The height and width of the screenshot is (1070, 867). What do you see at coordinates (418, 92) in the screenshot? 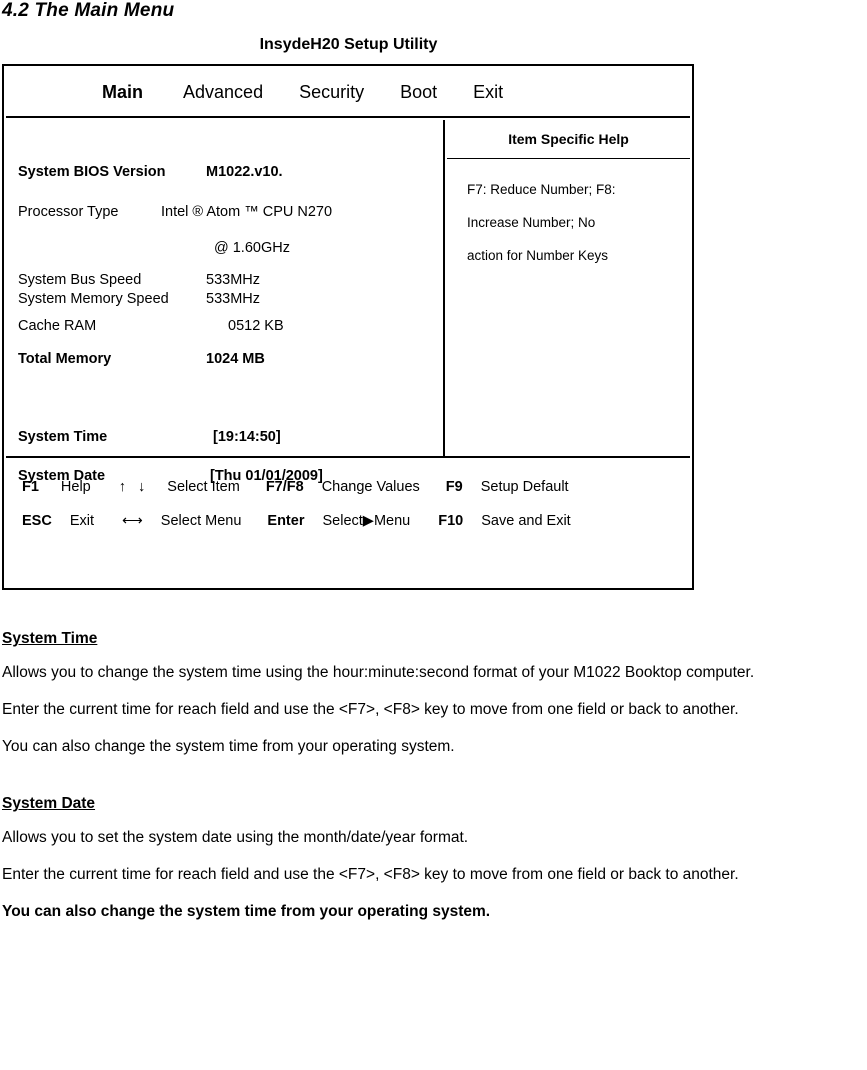
I see `tab-boot: Boot` at bounding box center [418, 92].